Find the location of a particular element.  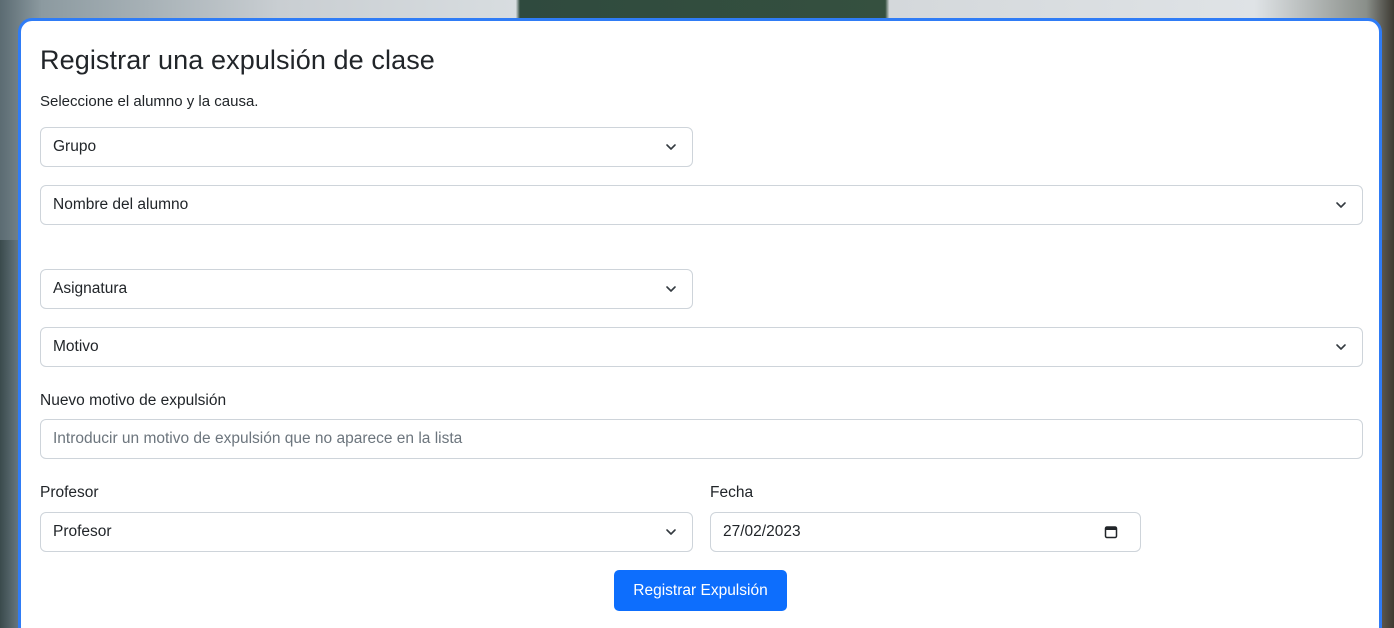

asignatura-select-value: Asignatura is located at coordinates (90, 288).